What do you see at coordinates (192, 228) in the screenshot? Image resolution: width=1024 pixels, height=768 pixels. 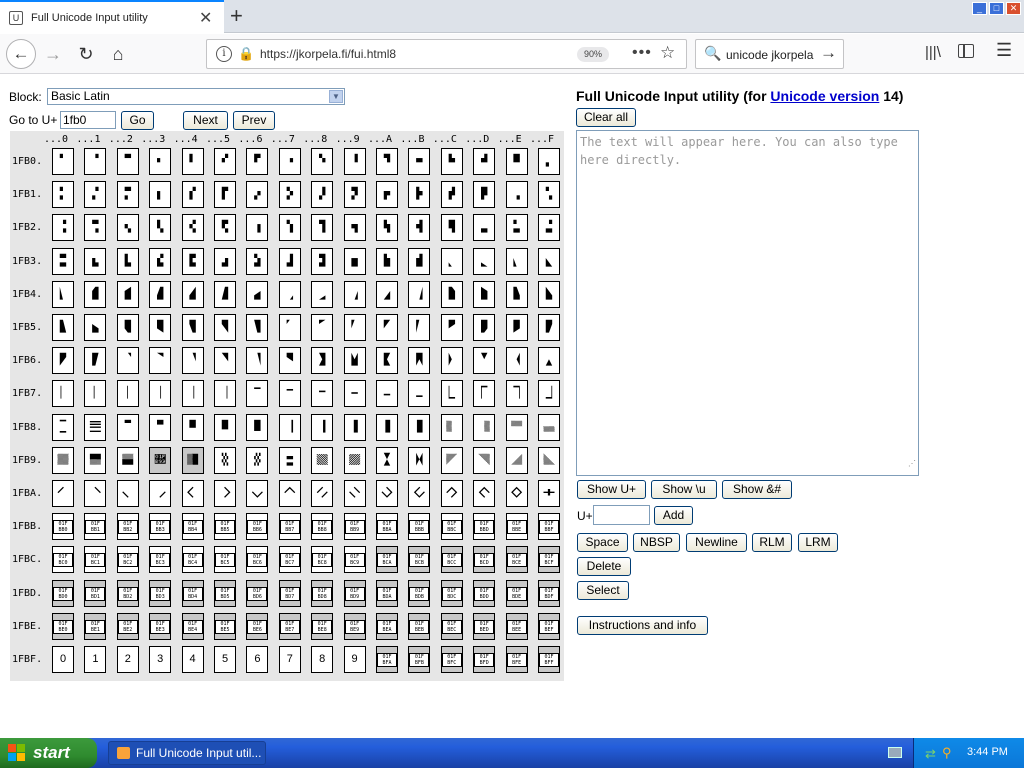 I see `character-cell: 🬤` at bounding box center [192, 228].